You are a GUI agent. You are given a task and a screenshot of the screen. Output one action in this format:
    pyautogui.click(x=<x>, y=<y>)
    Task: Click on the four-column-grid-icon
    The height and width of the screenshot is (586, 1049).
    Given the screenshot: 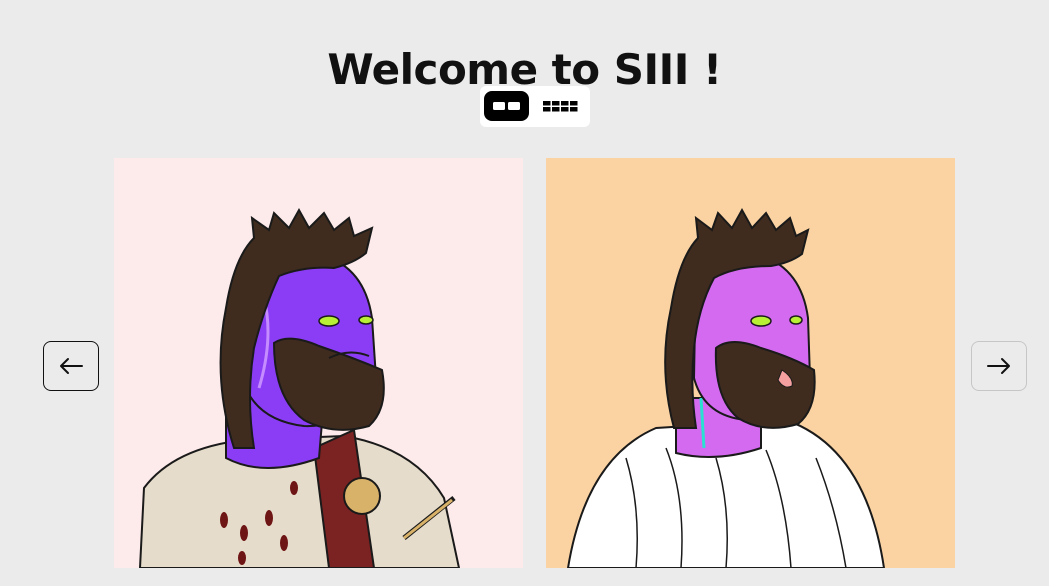 What is the action you would take?
    pyautogui.click(x=560, y=106)
    